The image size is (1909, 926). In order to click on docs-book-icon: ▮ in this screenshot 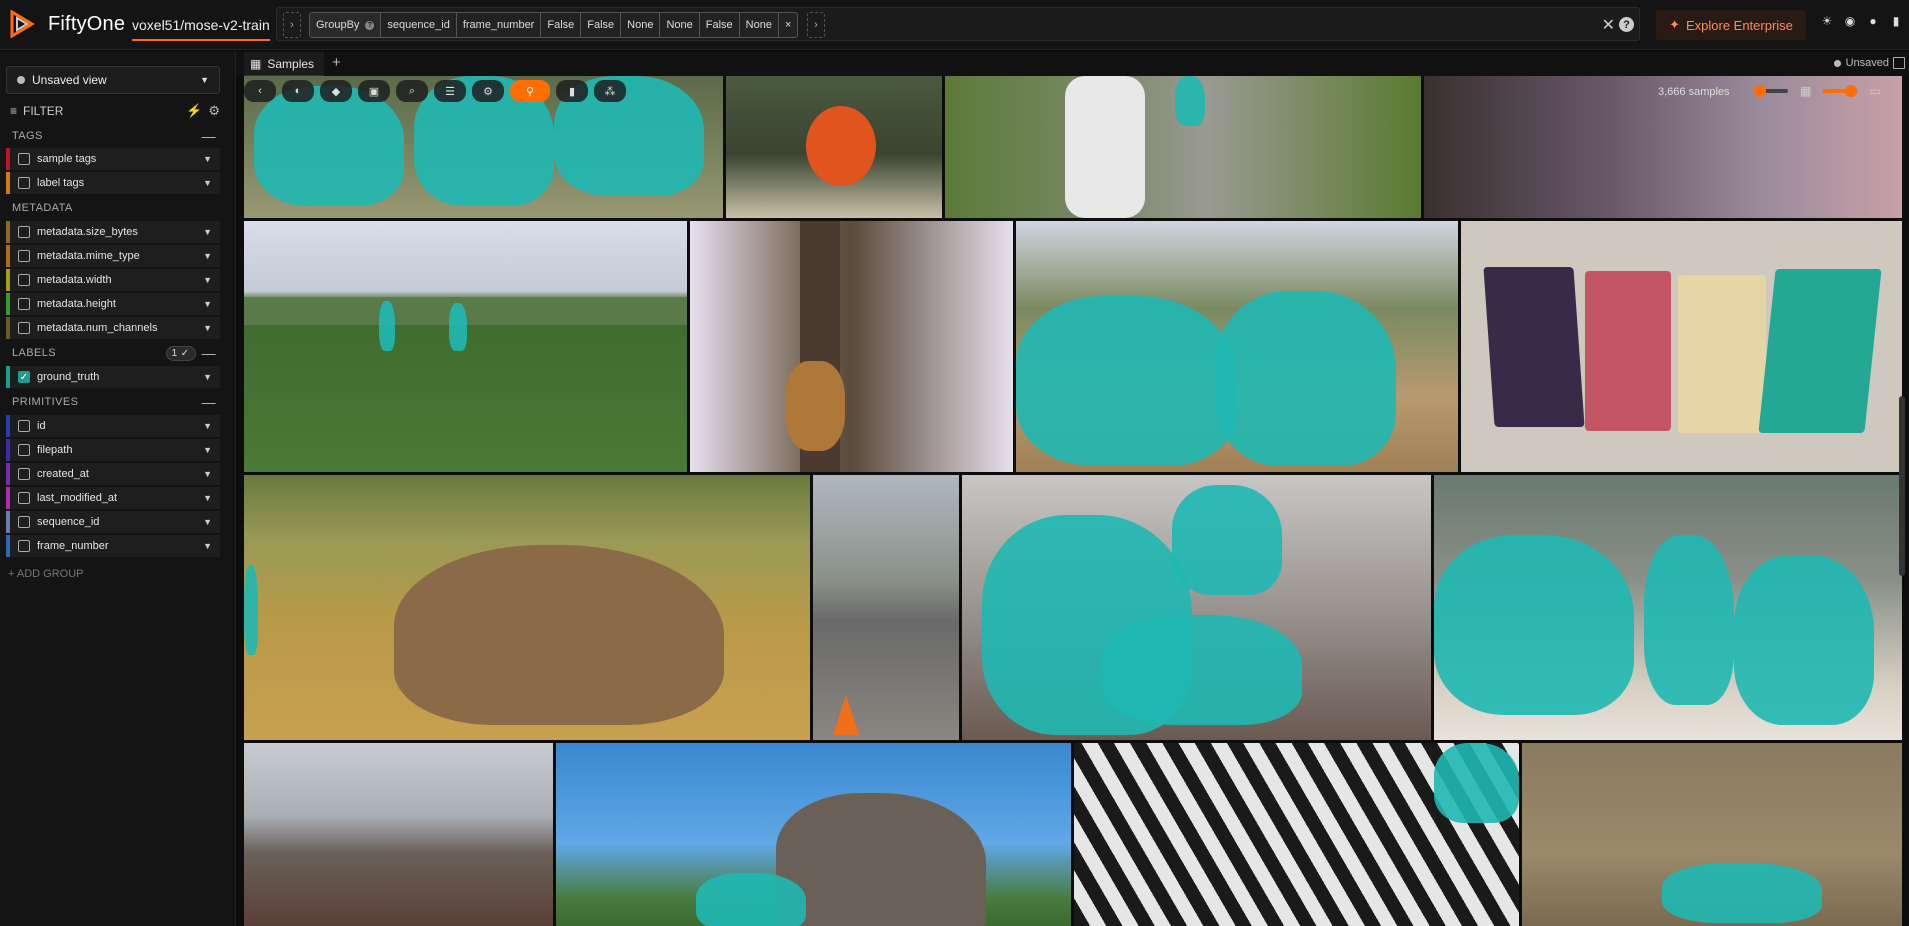, I will do `click(1896, 21)`.